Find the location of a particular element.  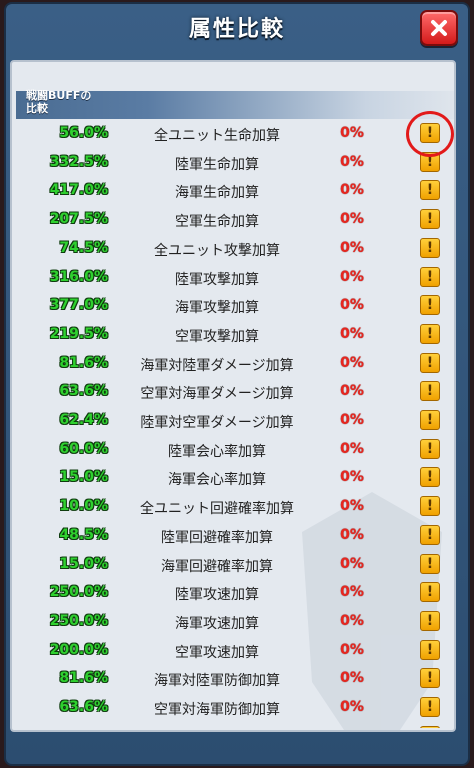

stat-row: 250.0% 陸軍攻速加算 0%! is located at coordinates (233, 593).